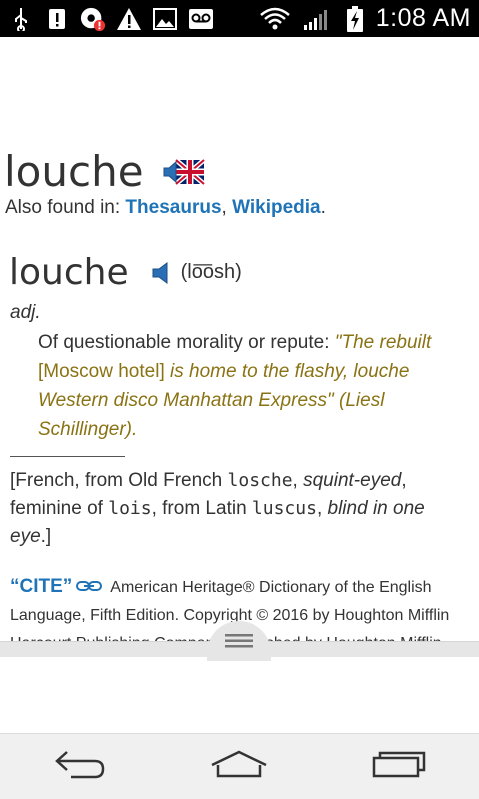  Describe the element at coordinates (383, 342) in the screenshot. I see `quote-part1: "The rebuilt` at that location.